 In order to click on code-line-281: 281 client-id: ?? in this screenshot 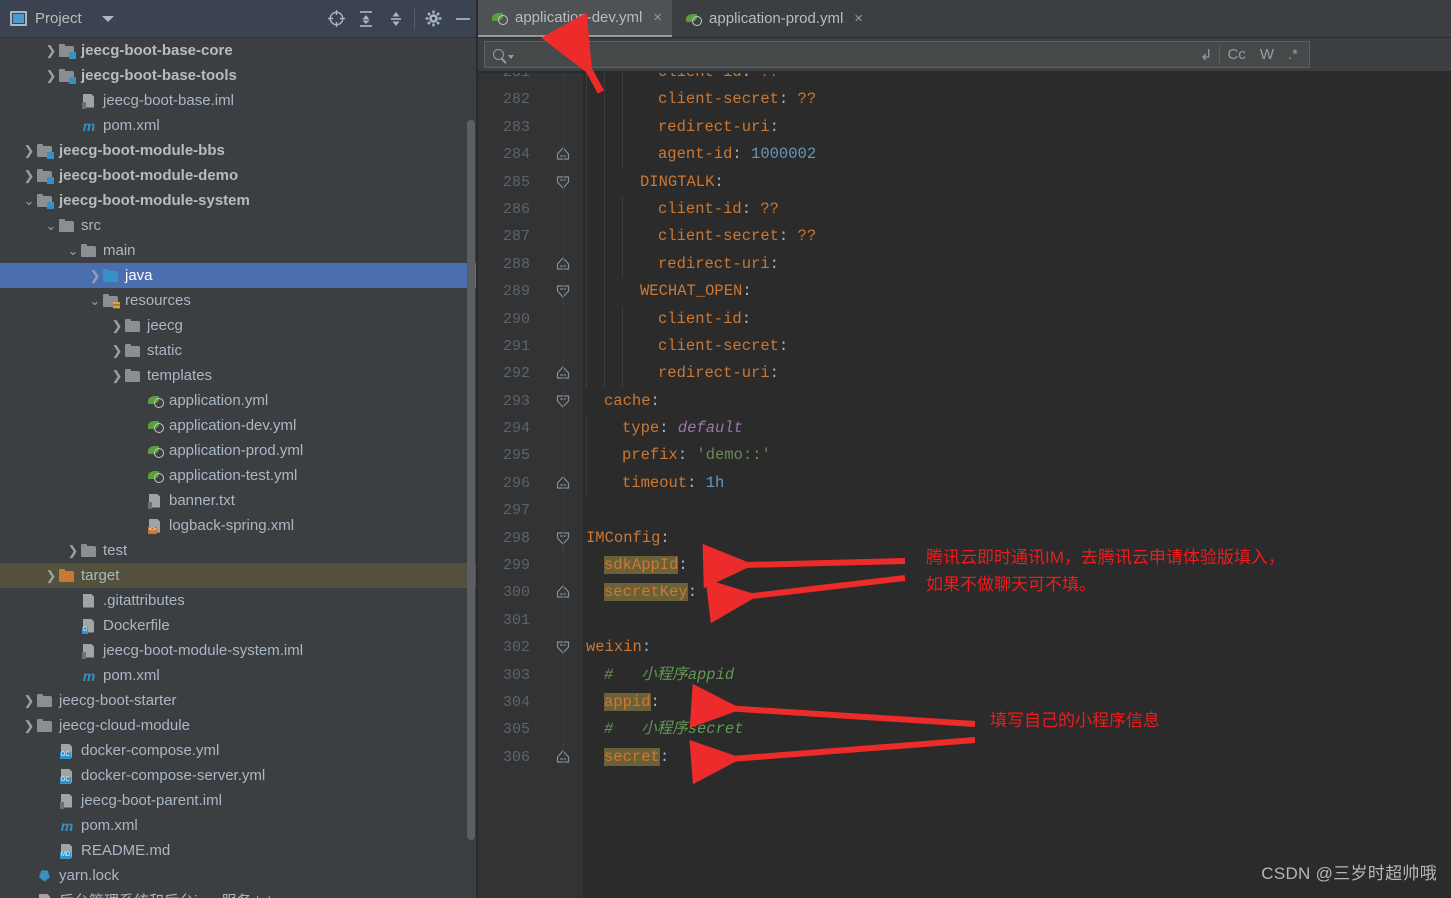, I will do `click(964, 80)`.